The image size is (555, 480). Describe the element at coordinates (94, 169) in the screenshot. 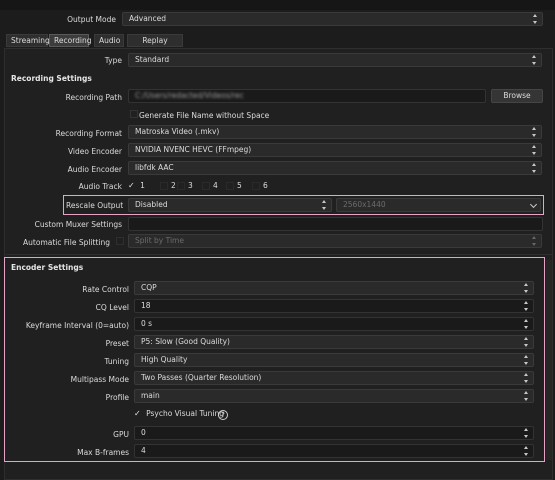

I see `audio-encoder-label: Audio Encoder` at that location.